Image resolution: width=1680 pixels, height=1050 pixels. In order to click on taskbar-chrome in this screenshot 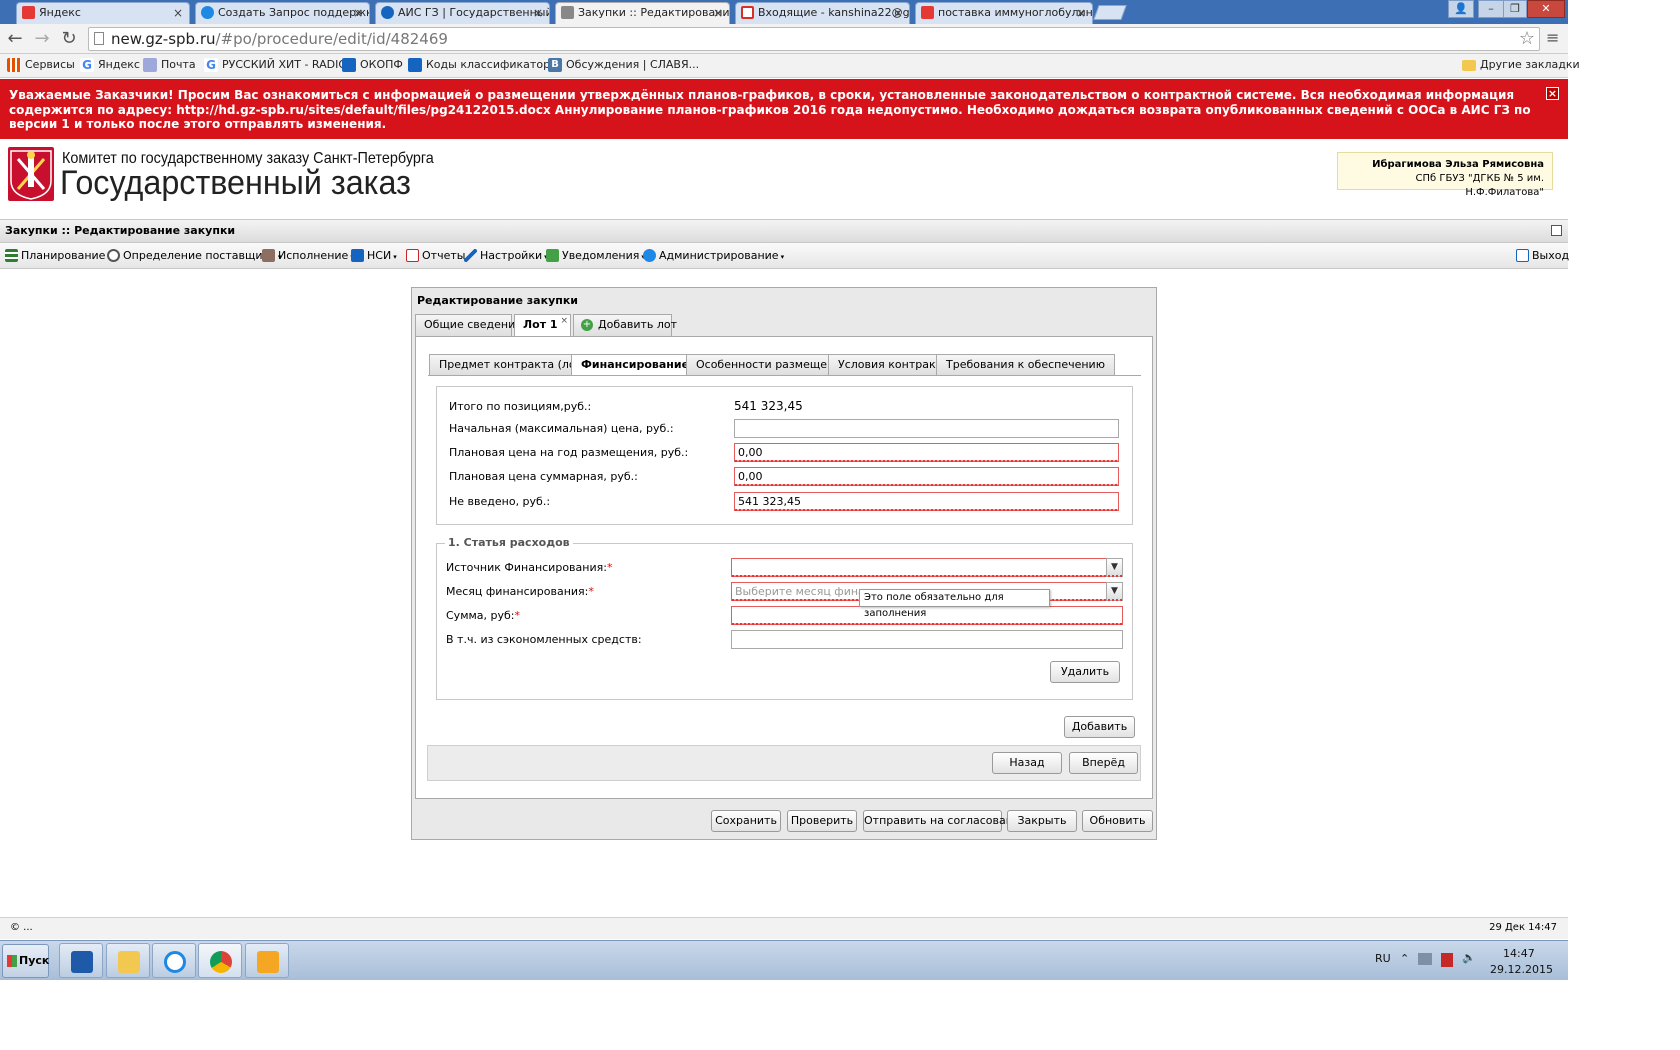, I will do `click(220, 960)`.